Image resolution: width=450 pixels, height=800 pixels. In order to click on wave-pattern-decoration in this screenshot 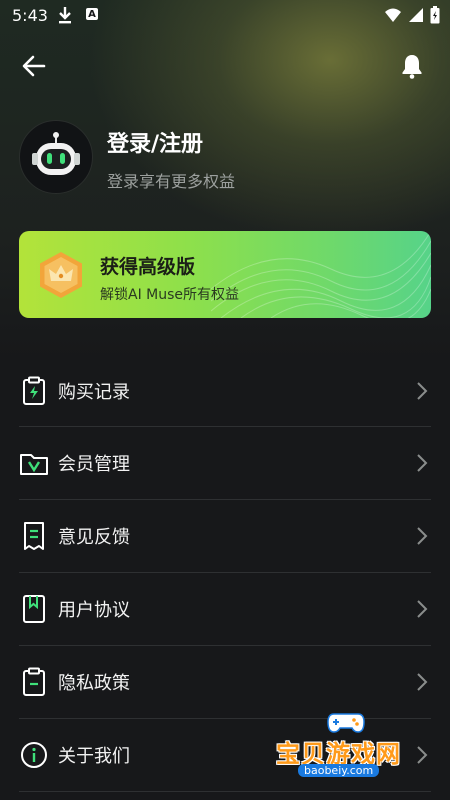, I will do `click(321, 274)`.